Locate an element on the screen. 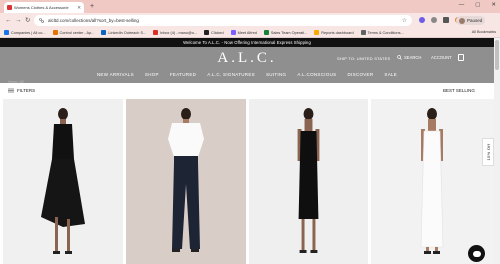 The height and width of the screenshot is (264, 500). ship-to-selector: SHIP TO: UNITED STATES is located at coordinates (363, 58).